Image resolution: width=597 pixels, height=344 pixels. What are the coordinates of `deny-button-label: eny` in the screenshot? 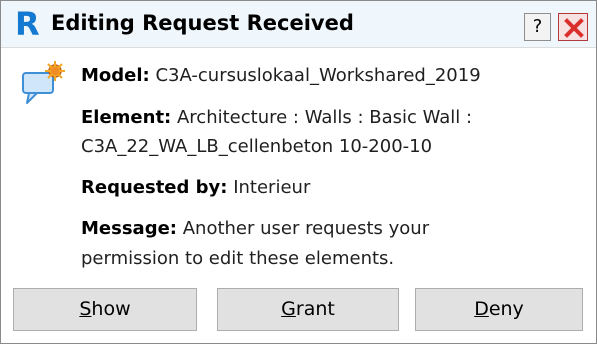 It's located at (506, 309).